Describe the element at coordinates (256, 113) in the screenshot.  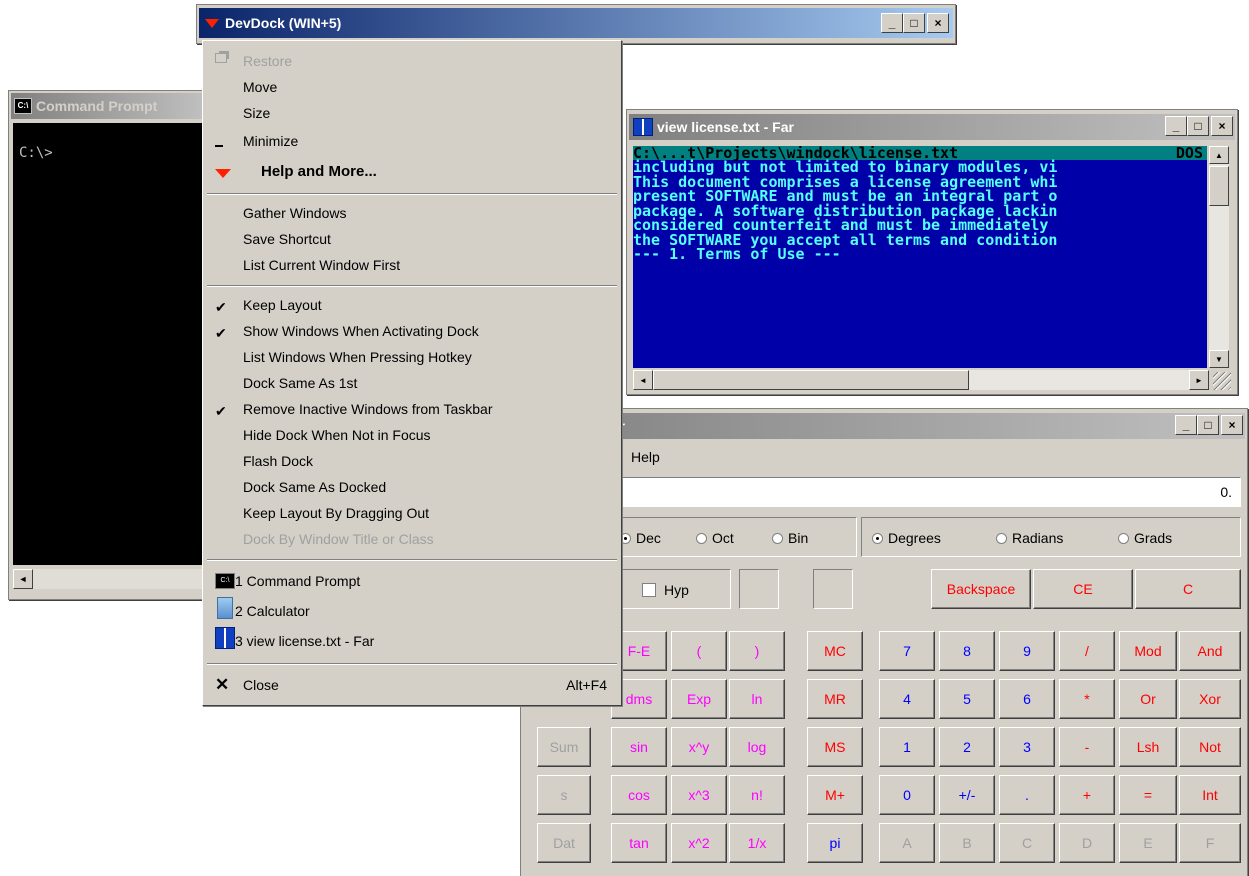
I see `menu-size: Size` at that location.